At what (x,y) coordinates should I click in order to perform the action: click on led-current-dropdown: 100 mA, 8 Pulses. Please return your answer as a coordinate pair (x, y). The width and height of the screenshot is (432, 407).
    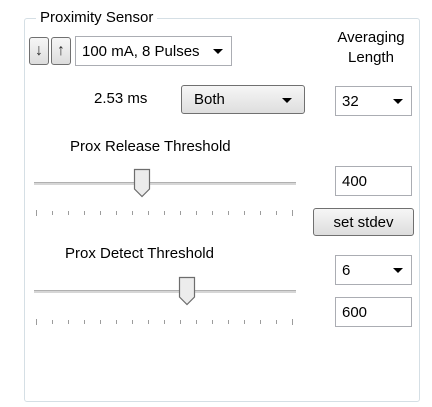
    Looking at the image, I should click on (153, 51).